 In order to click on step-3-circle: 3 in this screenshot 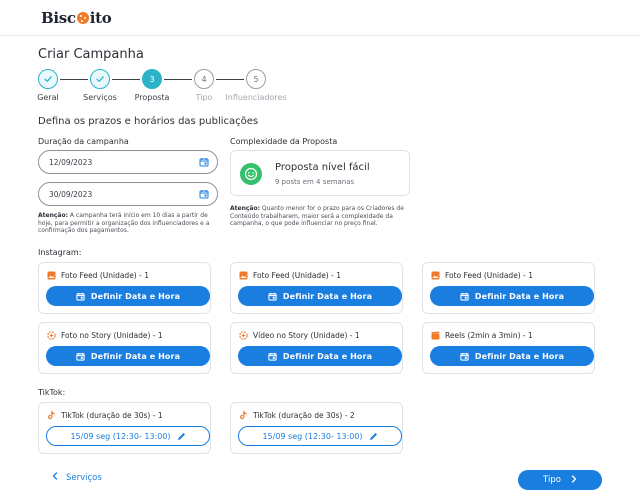, I will do `click(152, 79)`.